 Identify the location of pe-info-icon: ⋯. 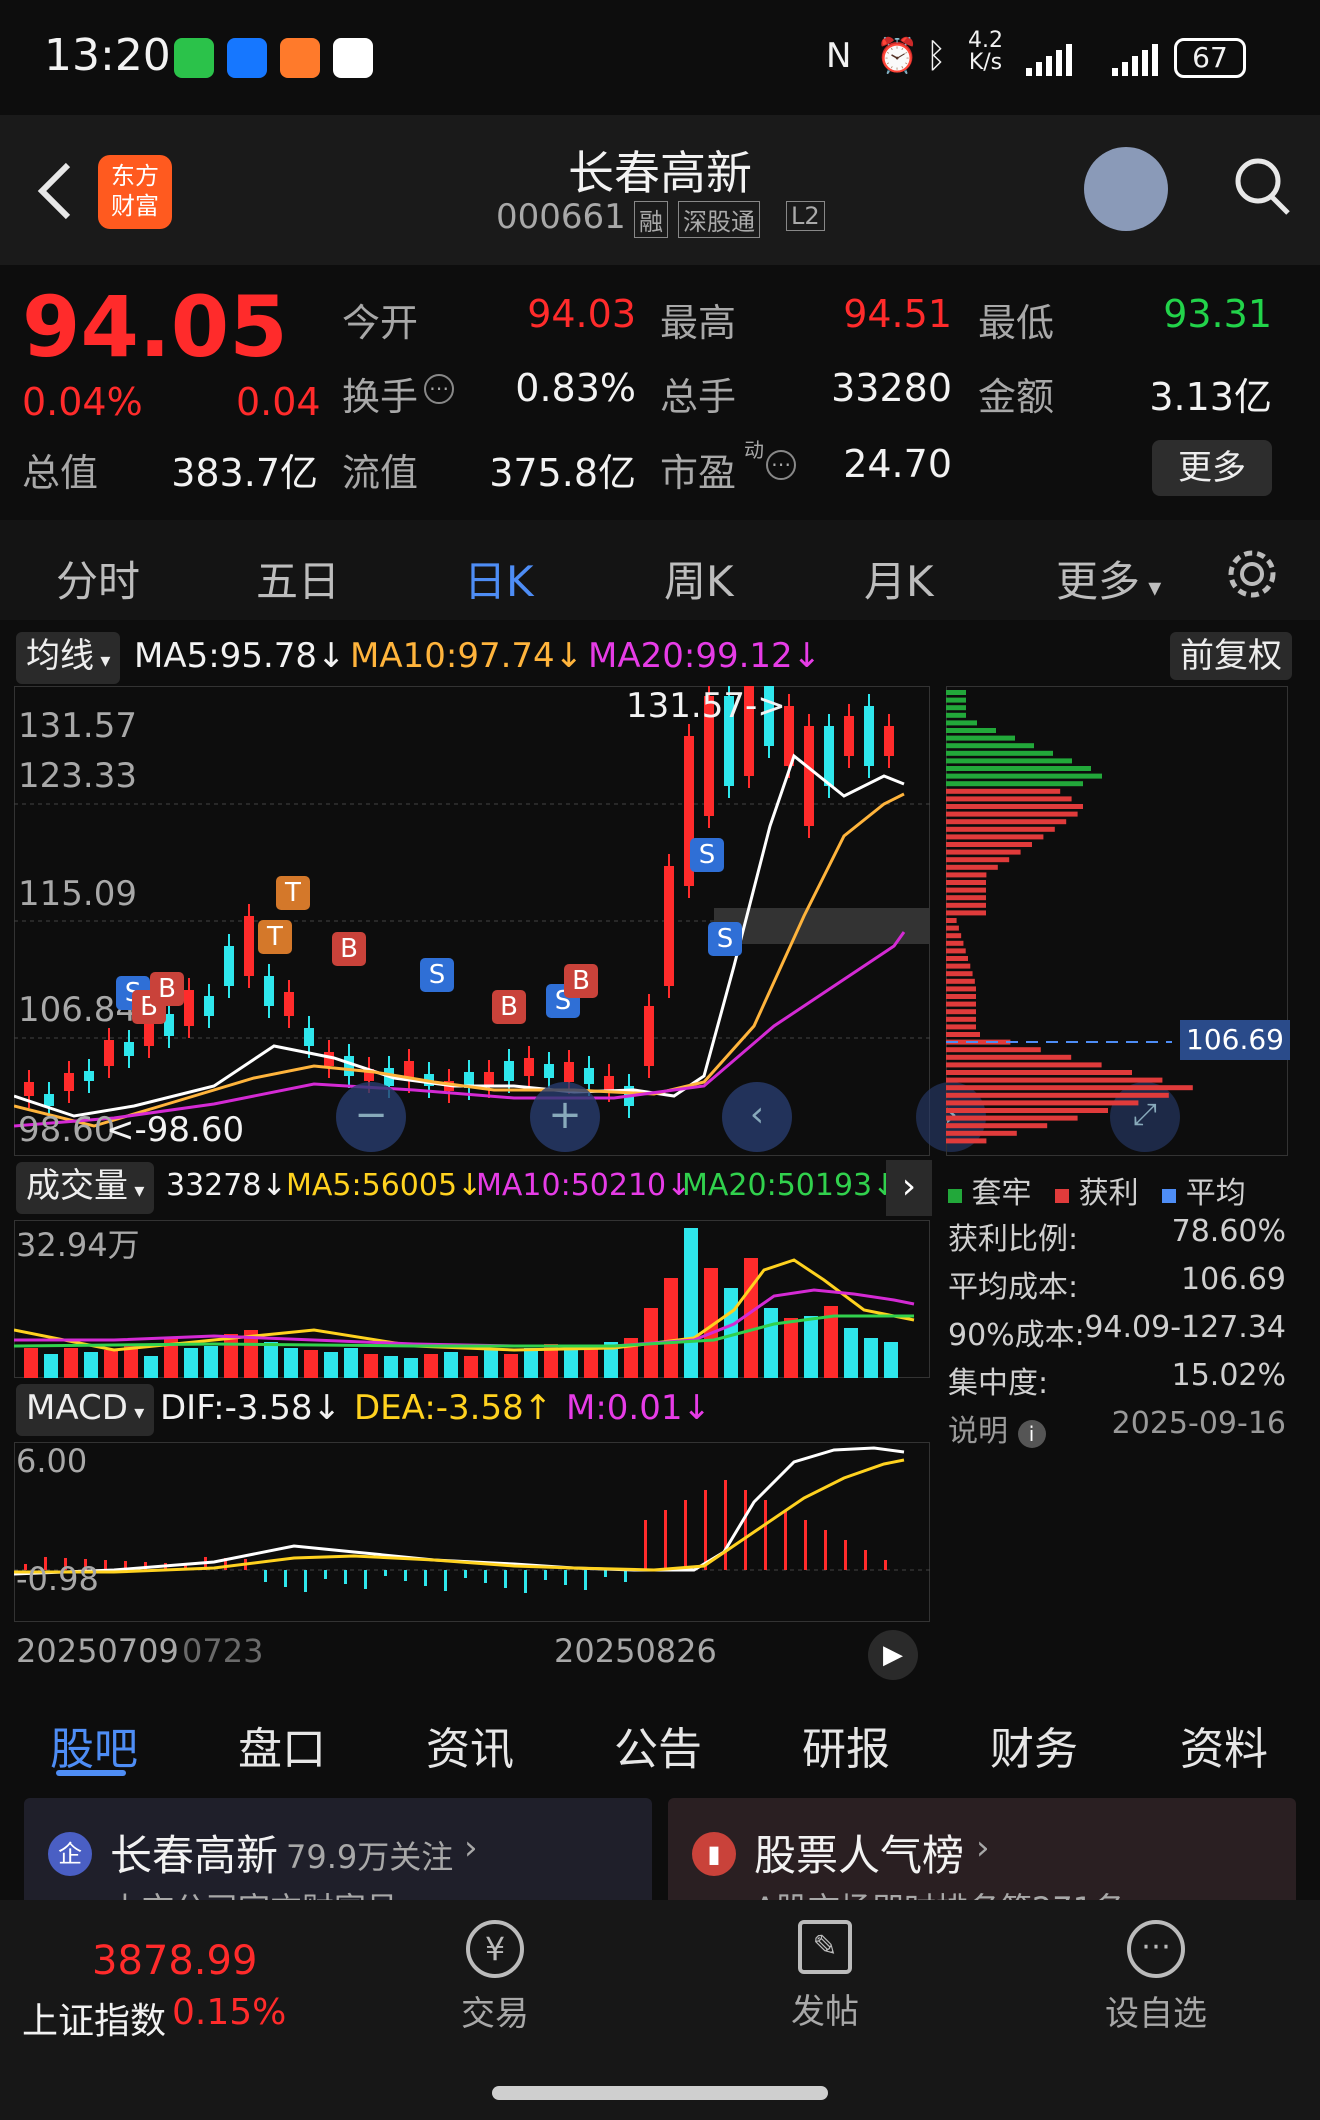
(781, 465).